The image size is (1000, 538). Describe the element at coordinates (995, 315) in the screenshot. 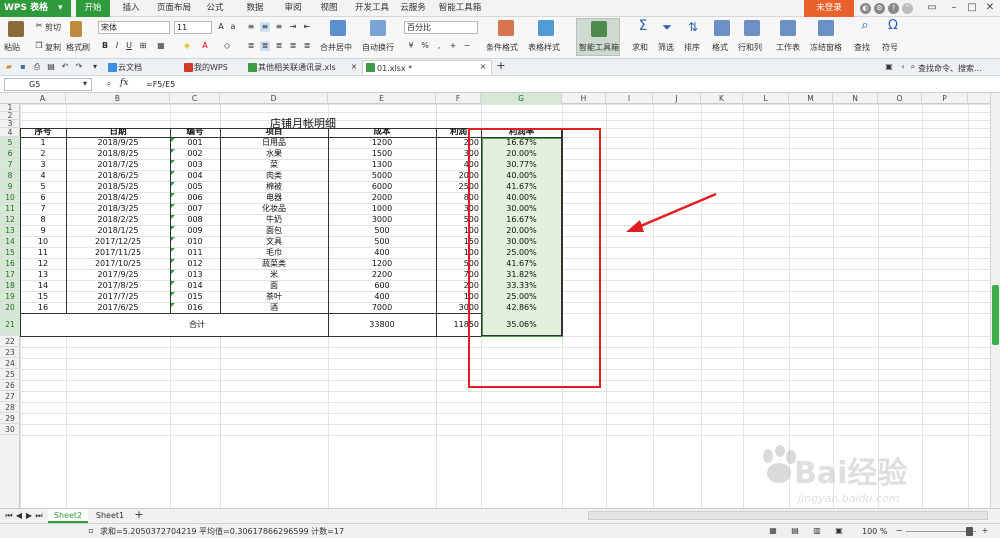

I see `vertical-scroll-thumb` at that location.